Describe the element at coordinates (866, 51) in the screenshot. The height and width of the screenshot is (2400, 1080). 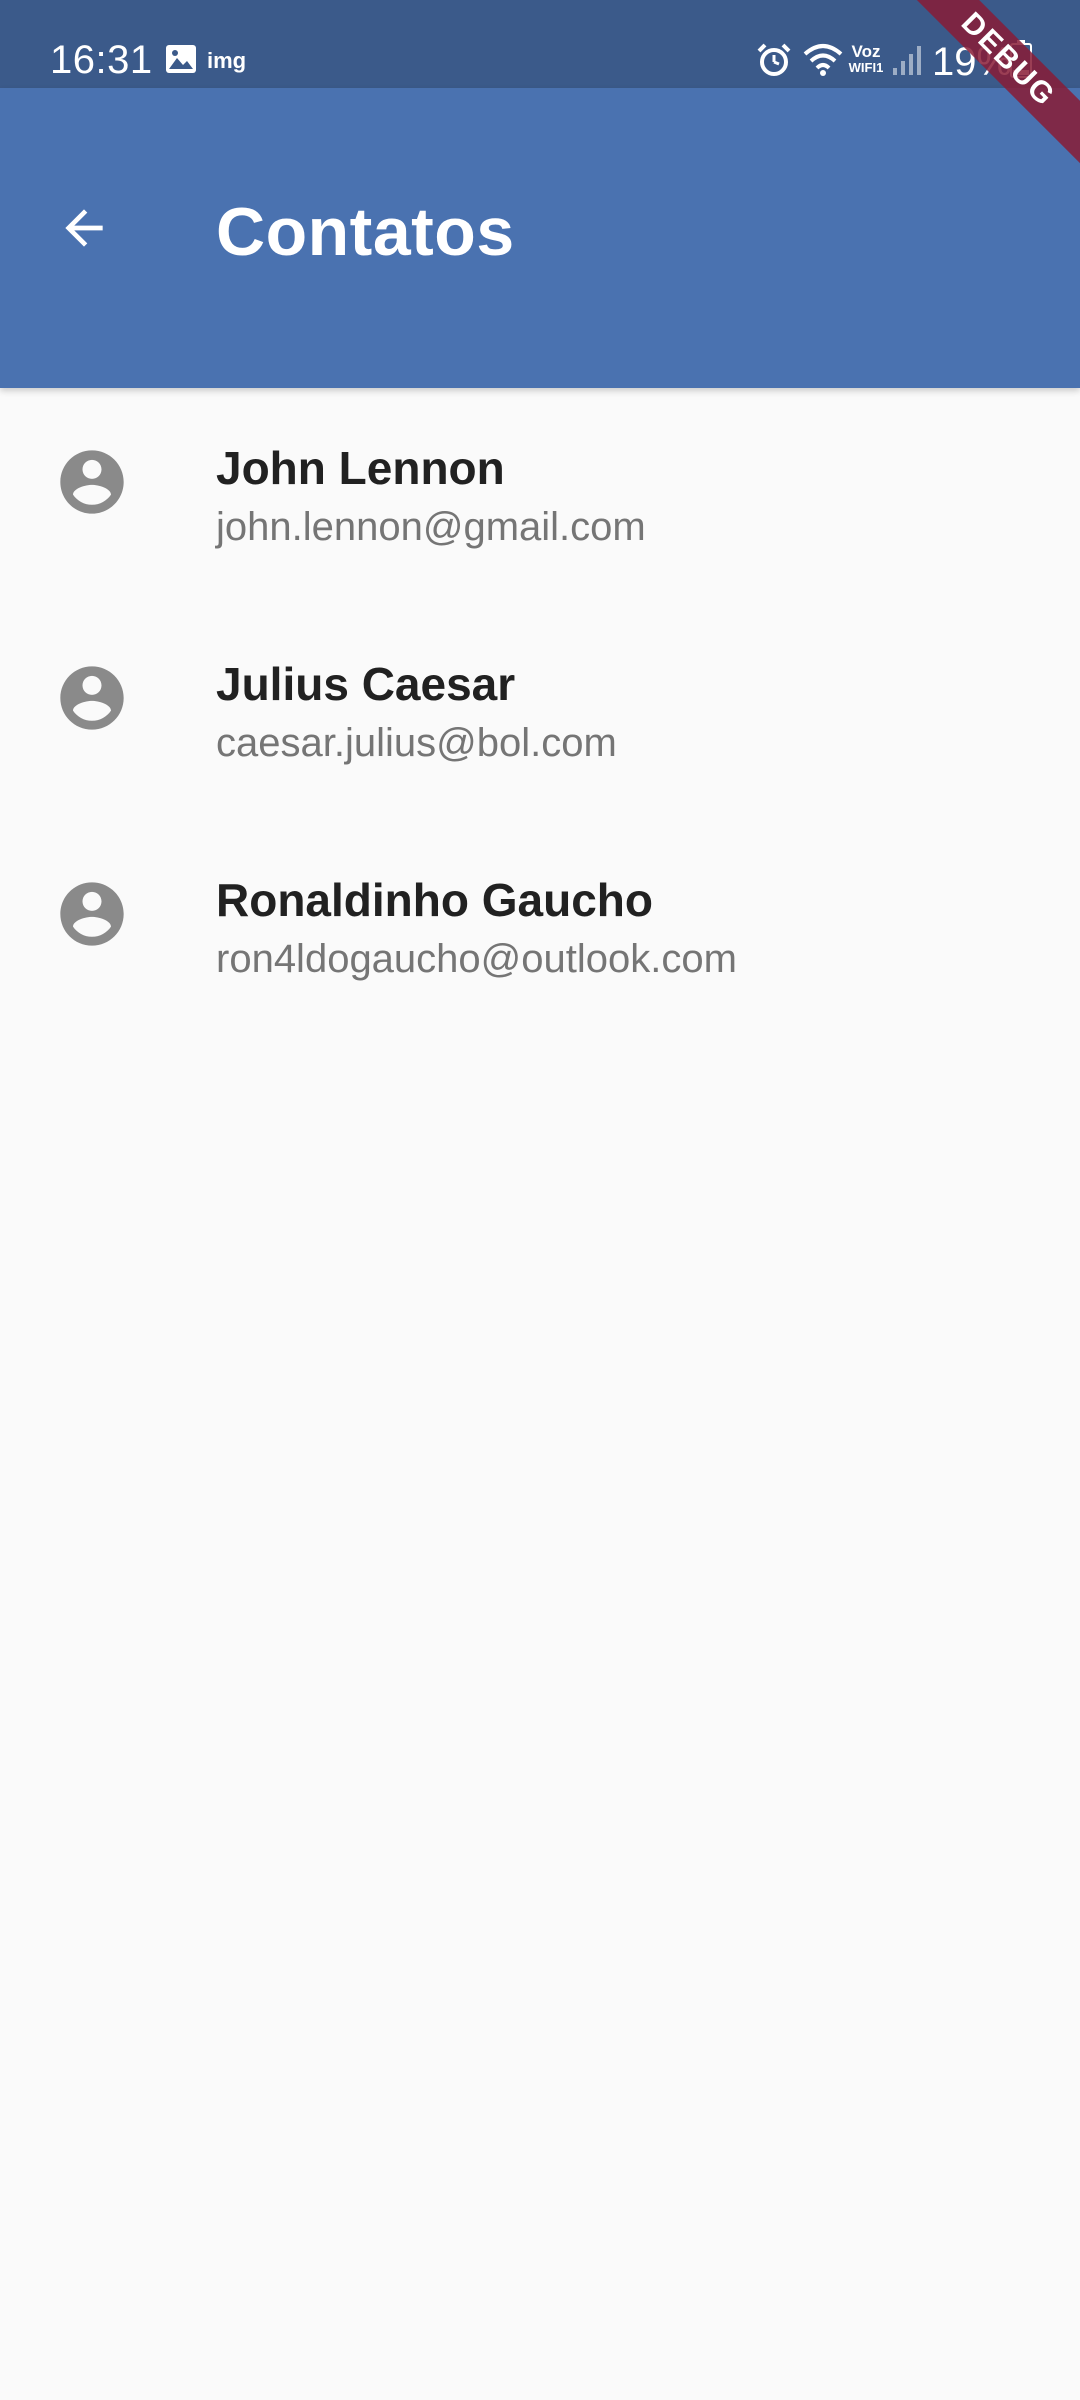
I see `voz-label: Voz` at that location.